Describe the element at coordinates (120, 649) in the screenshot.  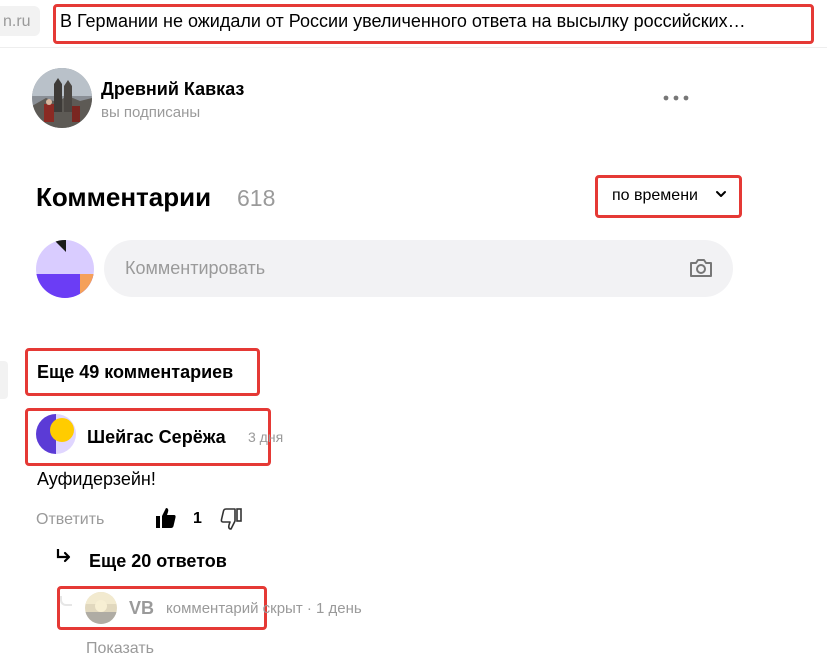
I see `show-hidden-reply-button: Показать` at that location.